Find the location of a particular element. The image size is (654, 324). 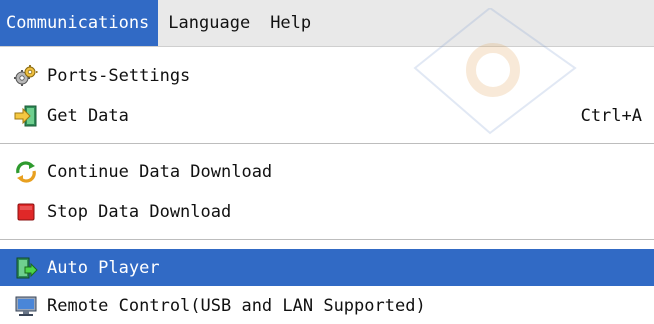

stop-icon is located at coordinates (26, 212).